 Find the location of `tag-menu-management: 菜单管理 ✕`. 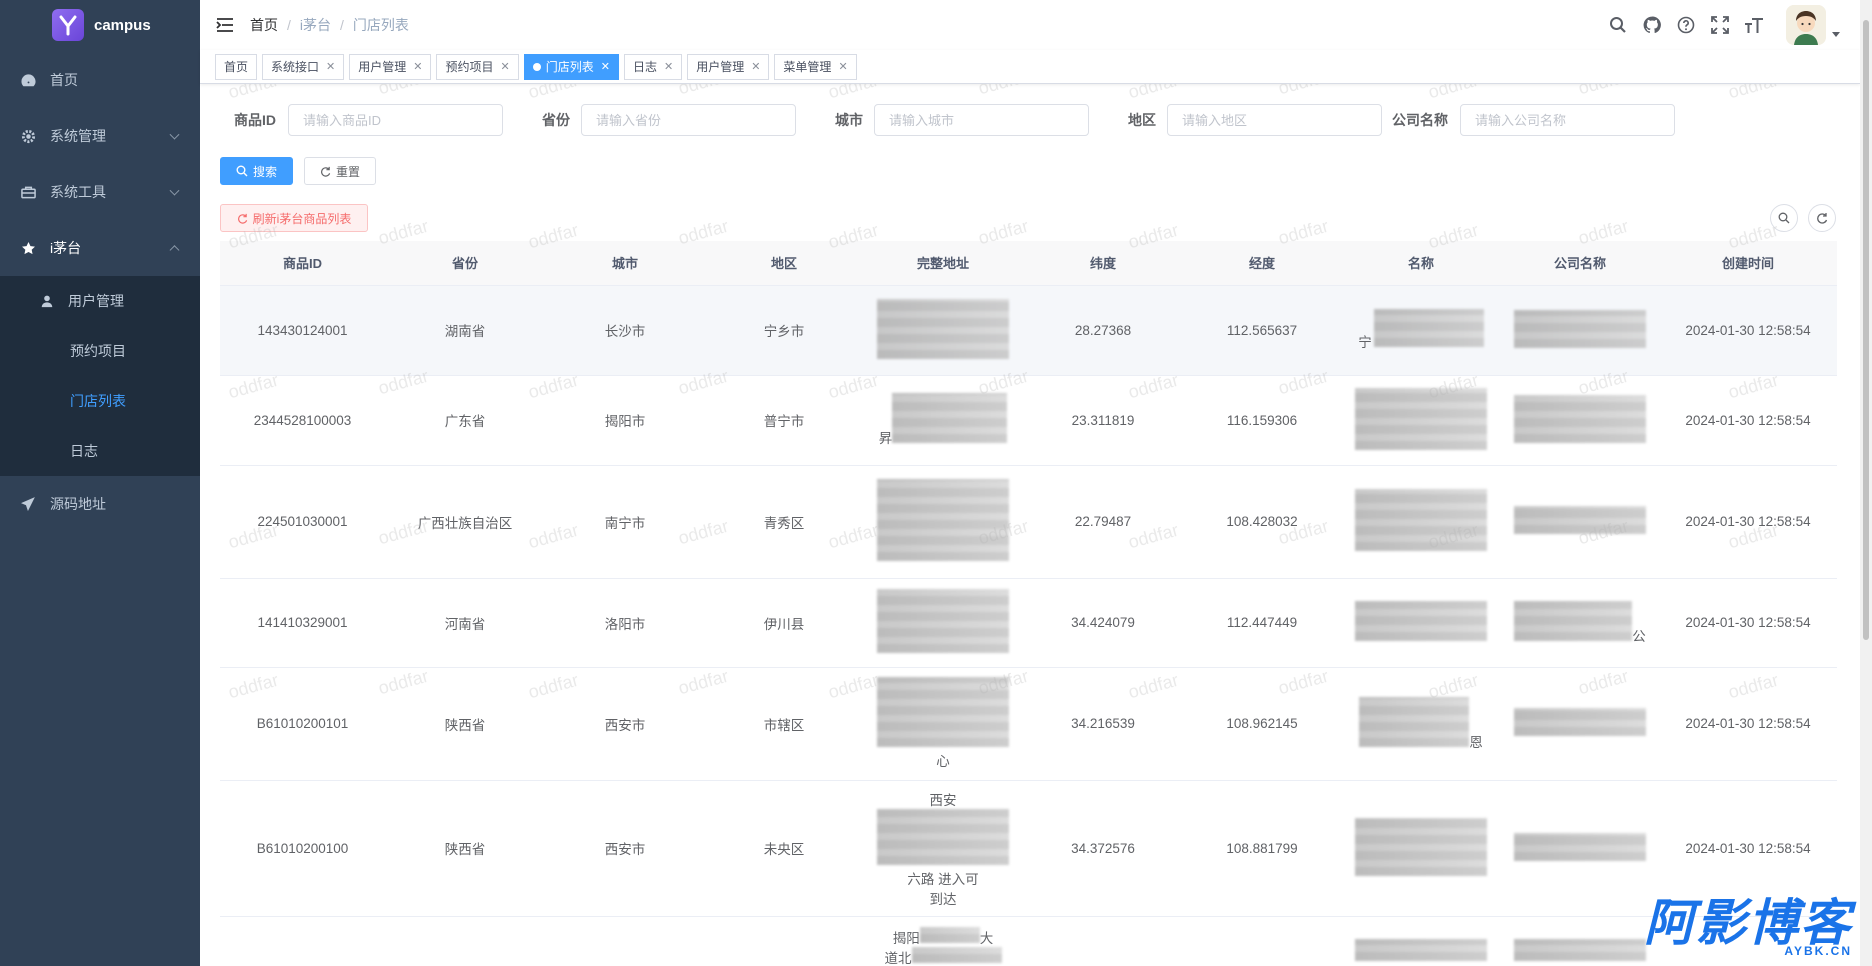

tag-menu-management: 菜单管理 ✕ is located at coordinates (815, 66).